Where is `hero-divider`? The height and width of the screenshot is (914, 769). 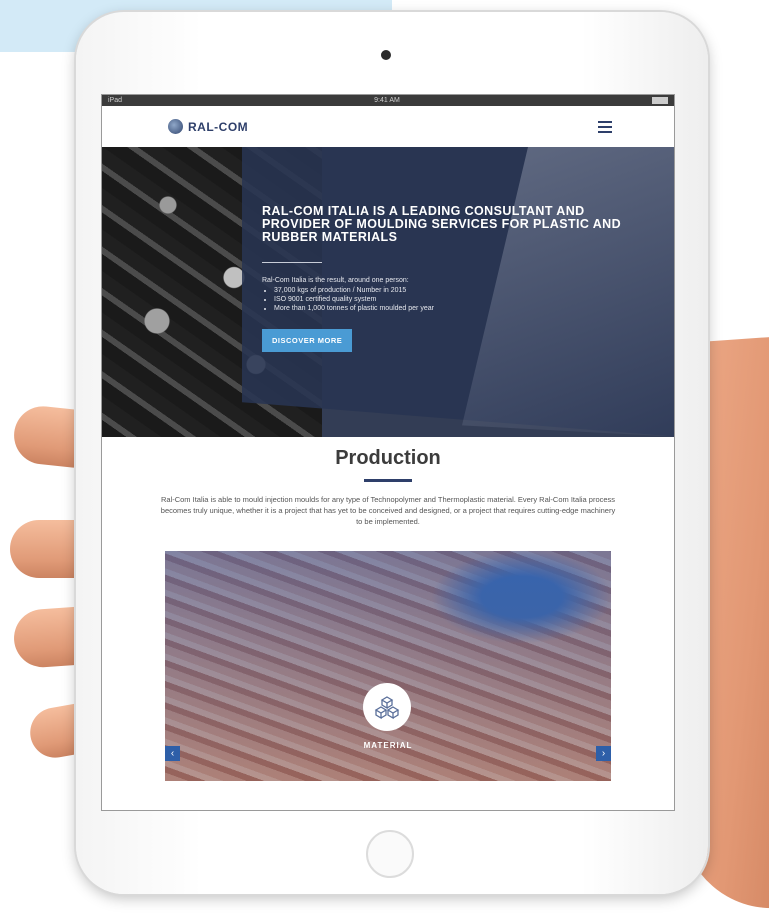
hero-divider is located at coordinates (292, 262).